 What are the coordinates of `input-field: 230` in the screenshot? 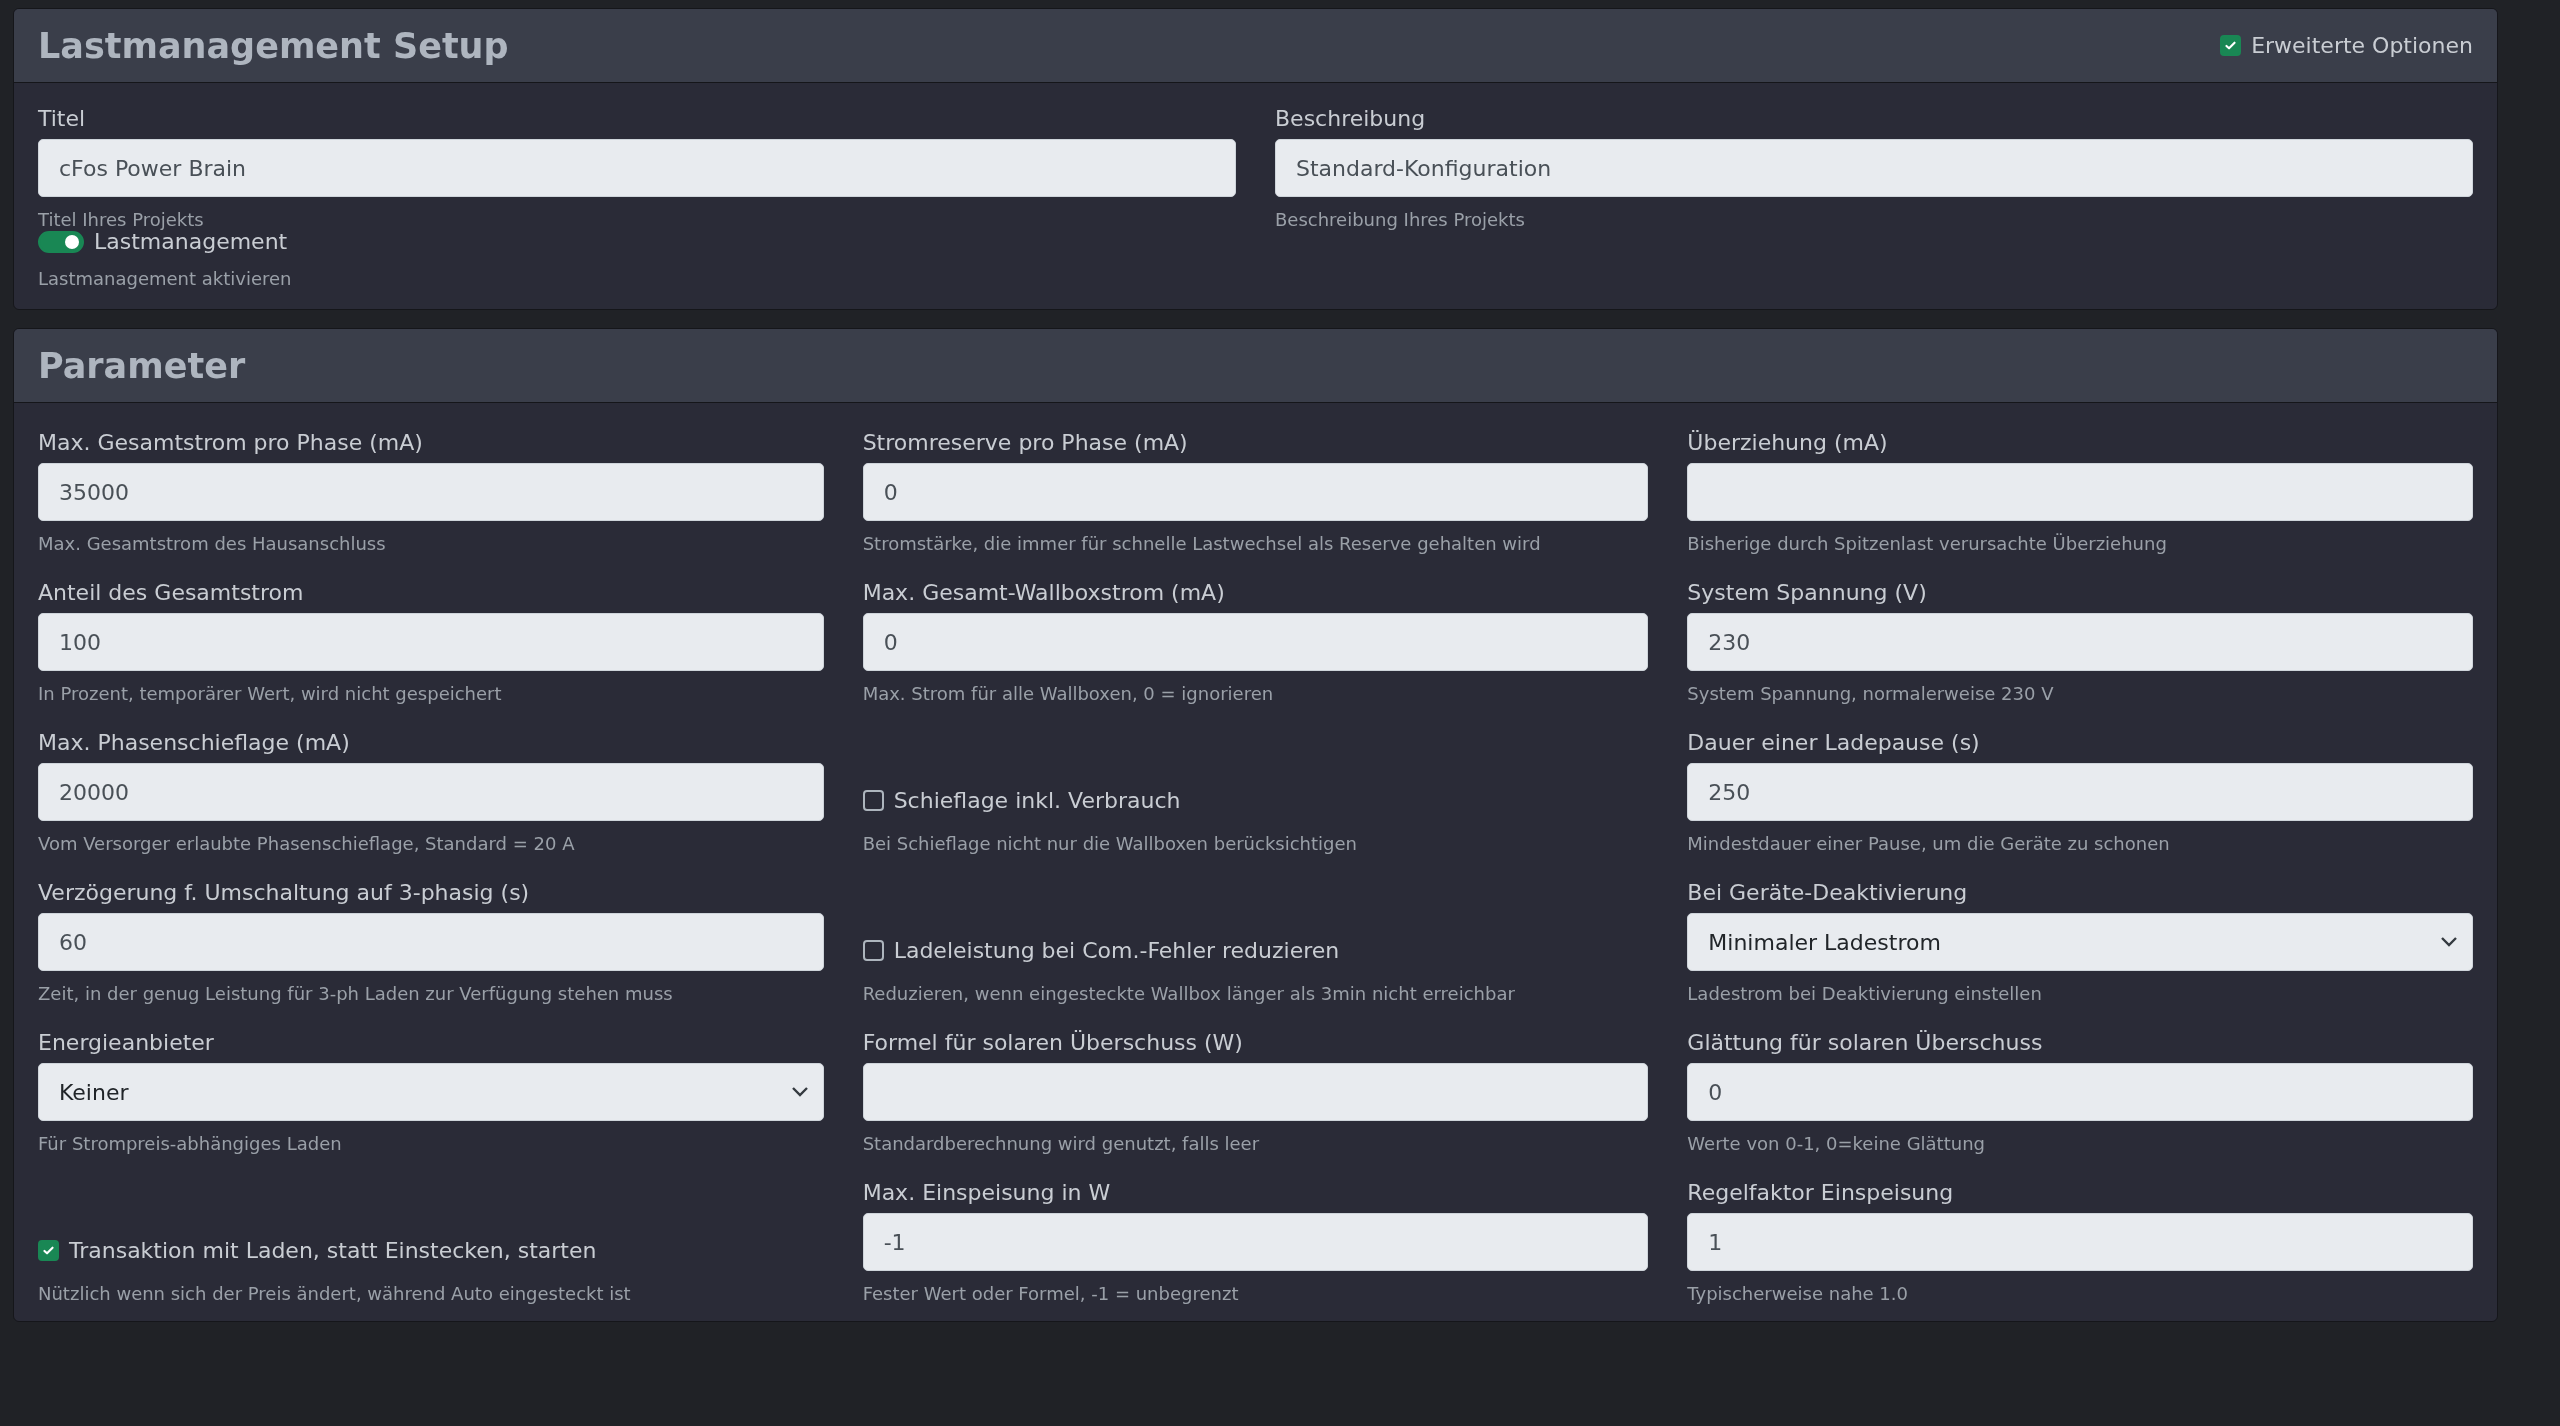 It's located at (2080, 642).